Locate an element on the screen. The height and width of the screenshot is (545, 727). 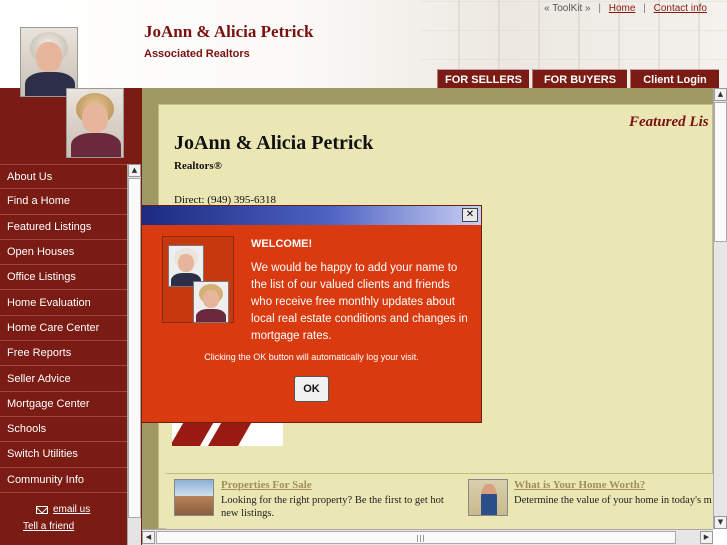
home-worth-link: What is Your Home Worth? is located at coordinates (579, 485).